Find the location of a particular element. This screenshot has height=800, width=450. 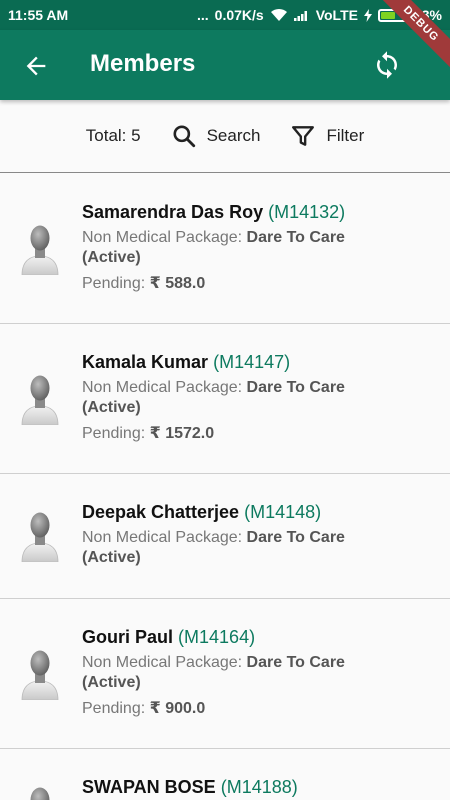

signal-icon is located at coordinates (301, 15).